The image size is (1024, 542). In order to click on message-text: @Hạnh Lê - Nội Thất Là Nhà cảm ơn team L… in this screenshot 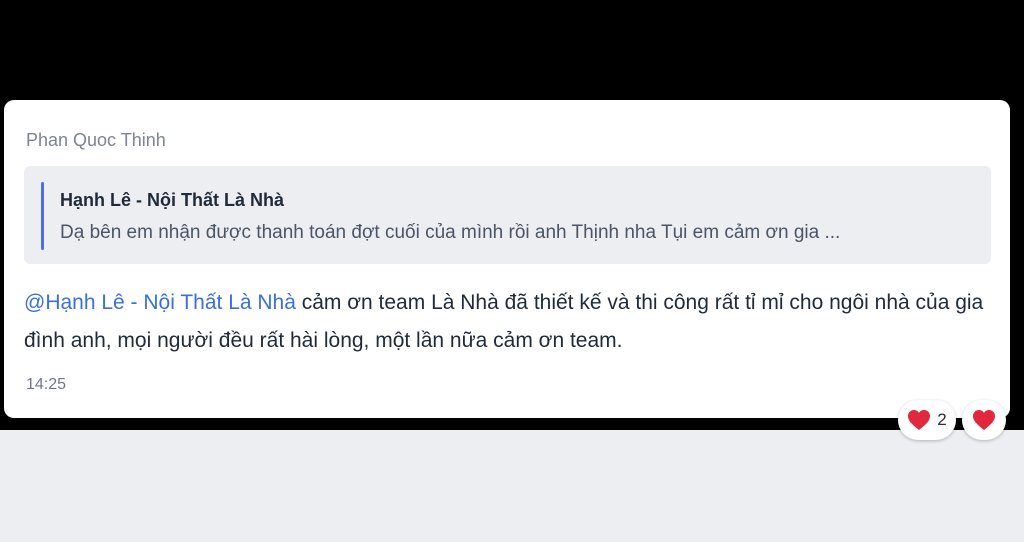, I will do `click(511, 322)`.